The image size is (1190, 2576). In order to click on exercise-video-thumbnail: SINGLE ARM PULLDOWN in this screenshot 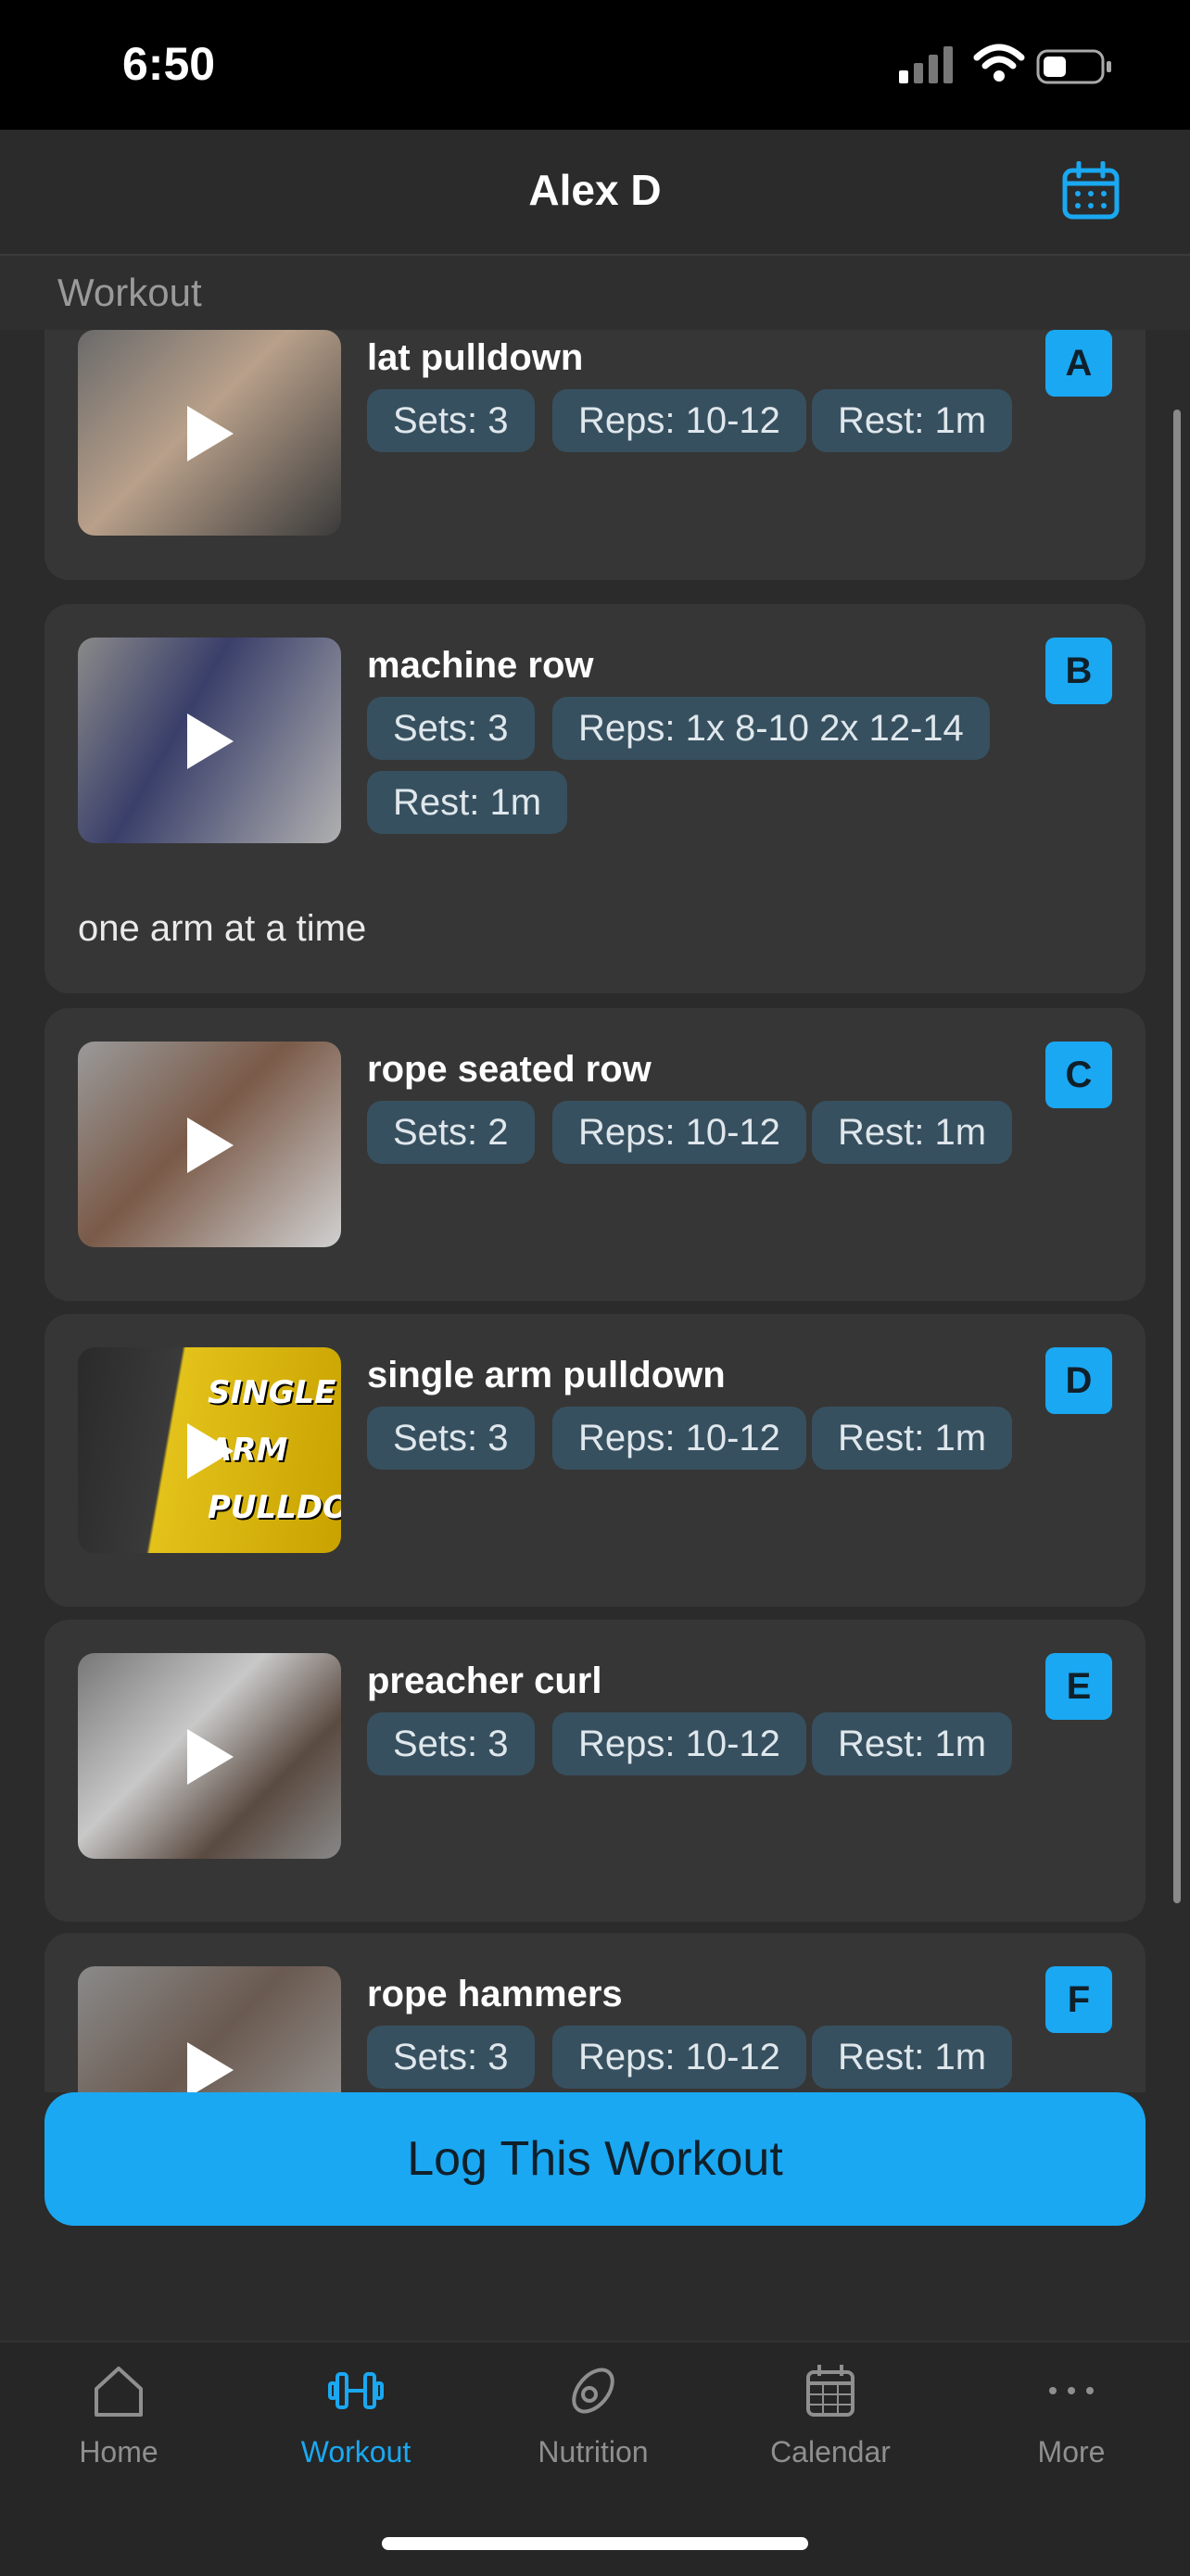, I will do `click(209, 1450)`.